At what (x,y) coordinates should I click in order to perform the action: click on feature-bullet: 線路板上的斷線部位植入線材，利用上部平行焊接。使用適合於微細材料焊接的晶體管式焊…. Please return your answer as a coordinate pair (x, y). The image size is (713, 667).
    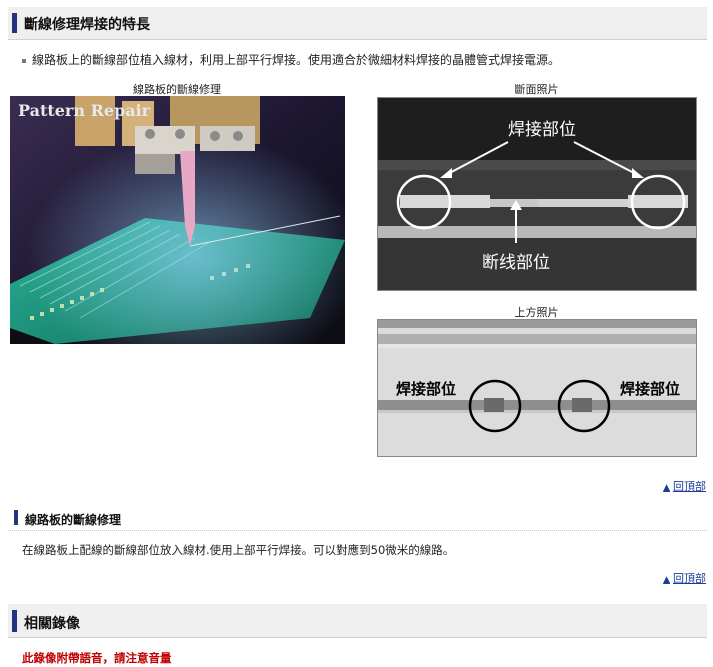
    Looking at the image, I should click on (291, 59).